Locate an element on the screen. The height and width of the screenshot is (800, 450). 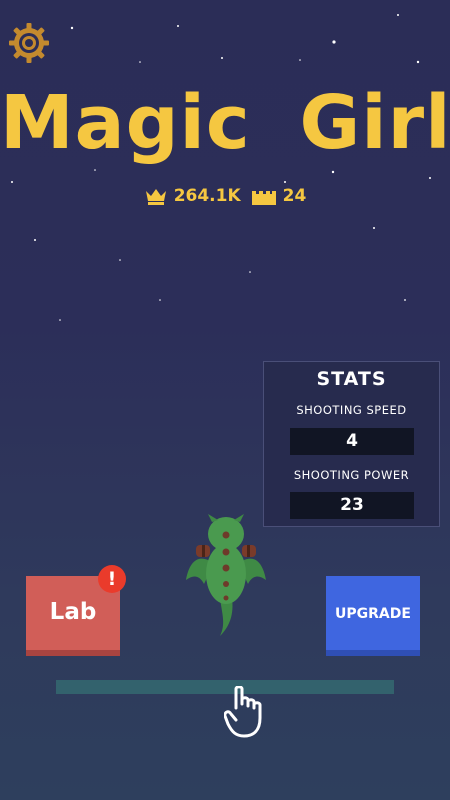
upgrade-button: UPGRADE is located at coordinates (373, 616).